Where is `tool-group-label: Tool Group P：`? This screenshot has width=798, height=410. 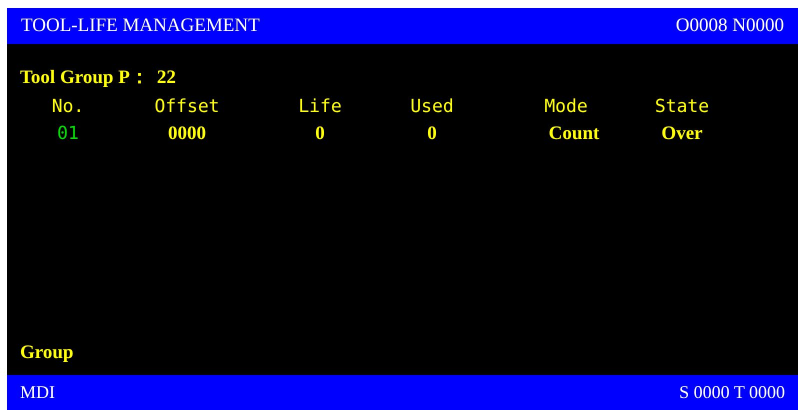
tool-group-label: Tool Group P： is located at coordinates (84, 78).